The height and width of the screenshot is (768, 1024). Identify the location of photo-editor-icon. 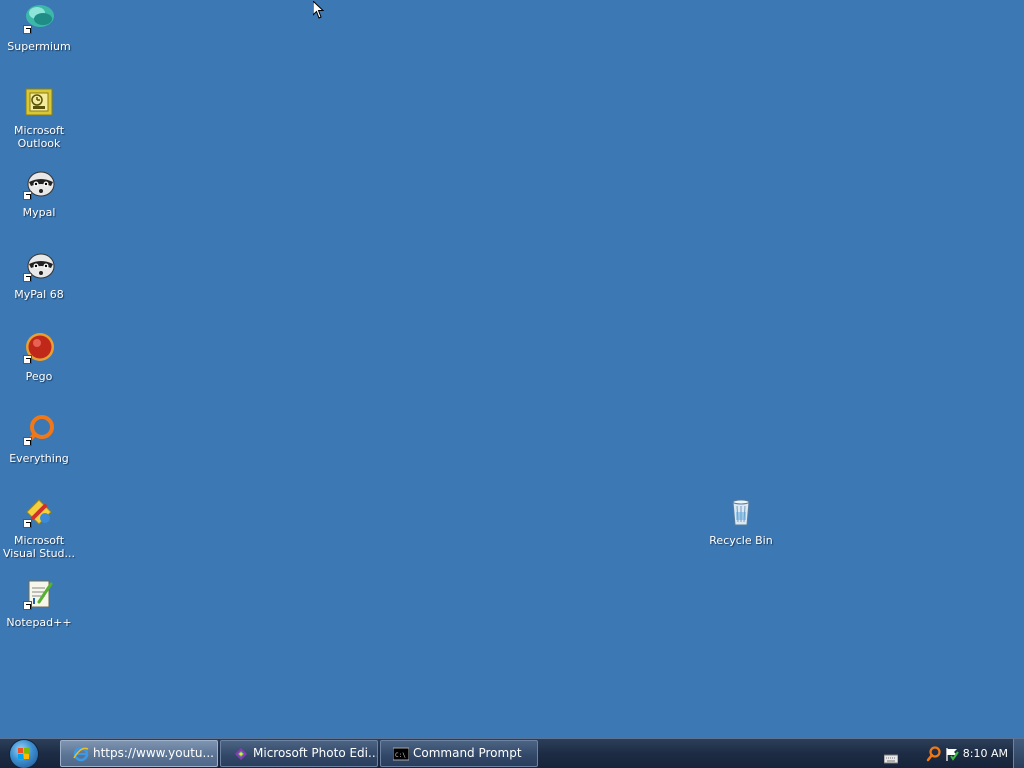
(241, 754).